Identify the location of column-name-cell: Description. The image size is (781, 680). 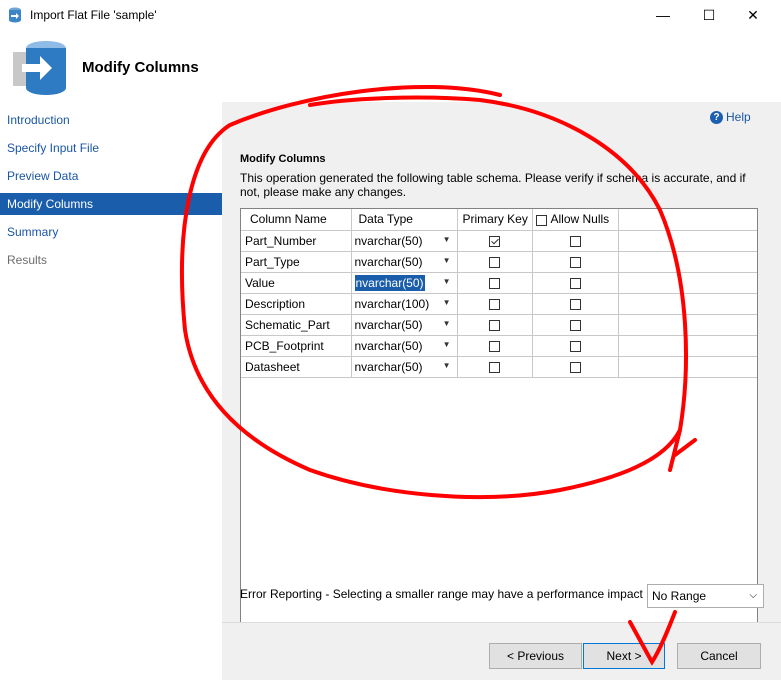
(296, 304).